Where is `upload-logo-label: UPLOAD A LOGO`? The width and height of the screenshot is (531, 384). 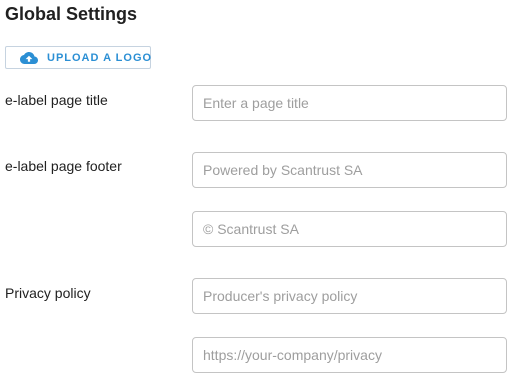
upload-logo-label: UPLOAD A LOGO is located at coordinates (100, 58).